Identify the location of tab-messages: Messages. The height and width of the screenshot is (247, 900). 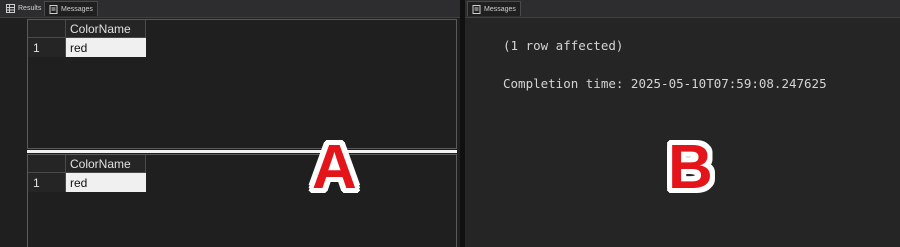
(71, 8).